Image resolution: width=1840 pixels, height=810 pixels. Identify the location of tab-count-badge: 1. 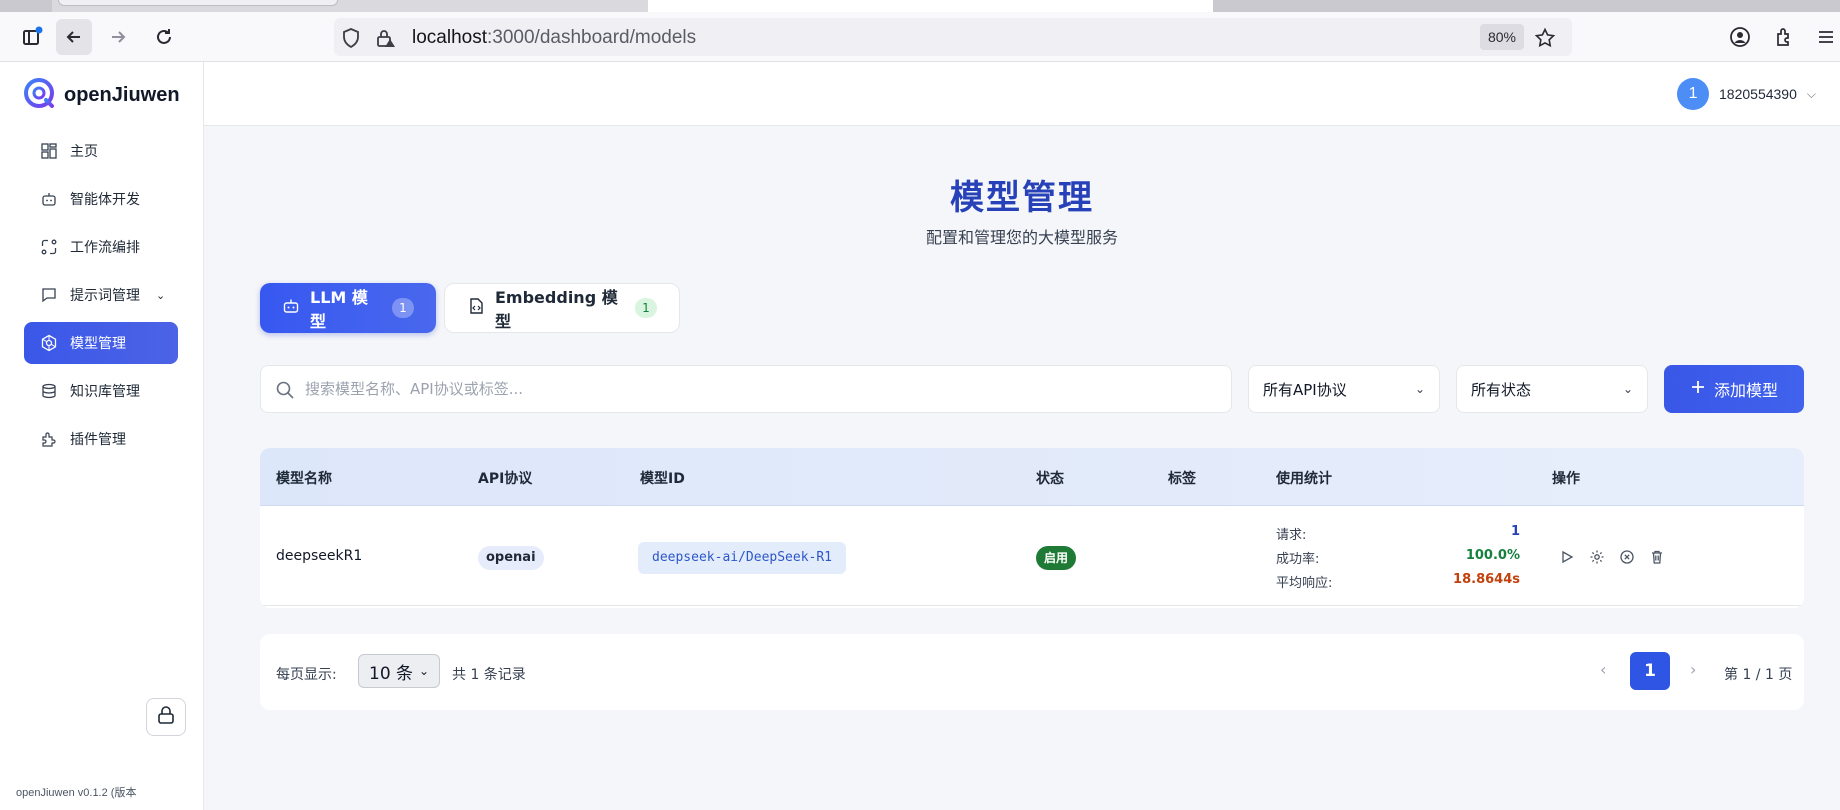
(403, 308).